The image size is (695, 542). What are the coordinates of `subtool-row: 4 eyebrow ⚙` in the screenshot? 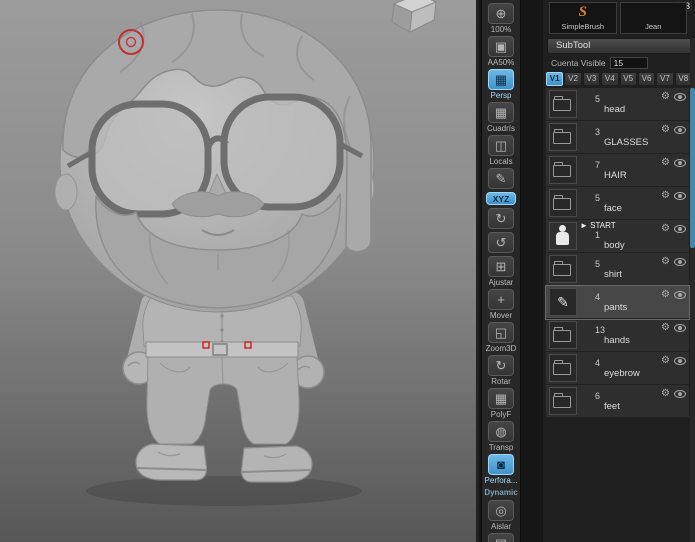 It's located at (617, 368).